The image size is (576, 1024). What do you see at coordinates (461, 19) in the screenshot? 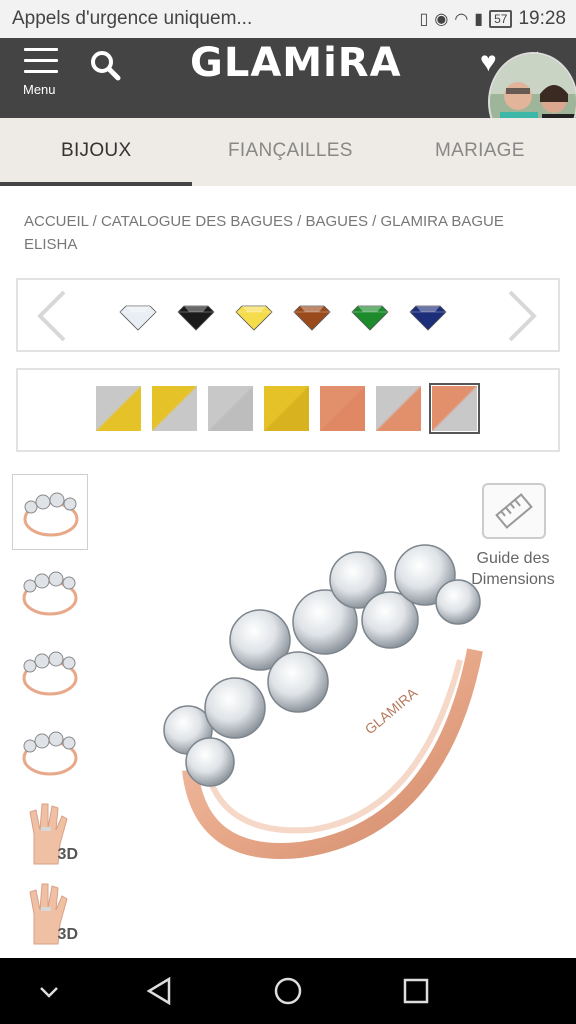
I see `wifi-icon: ◠` at bounding box center [461, 19].